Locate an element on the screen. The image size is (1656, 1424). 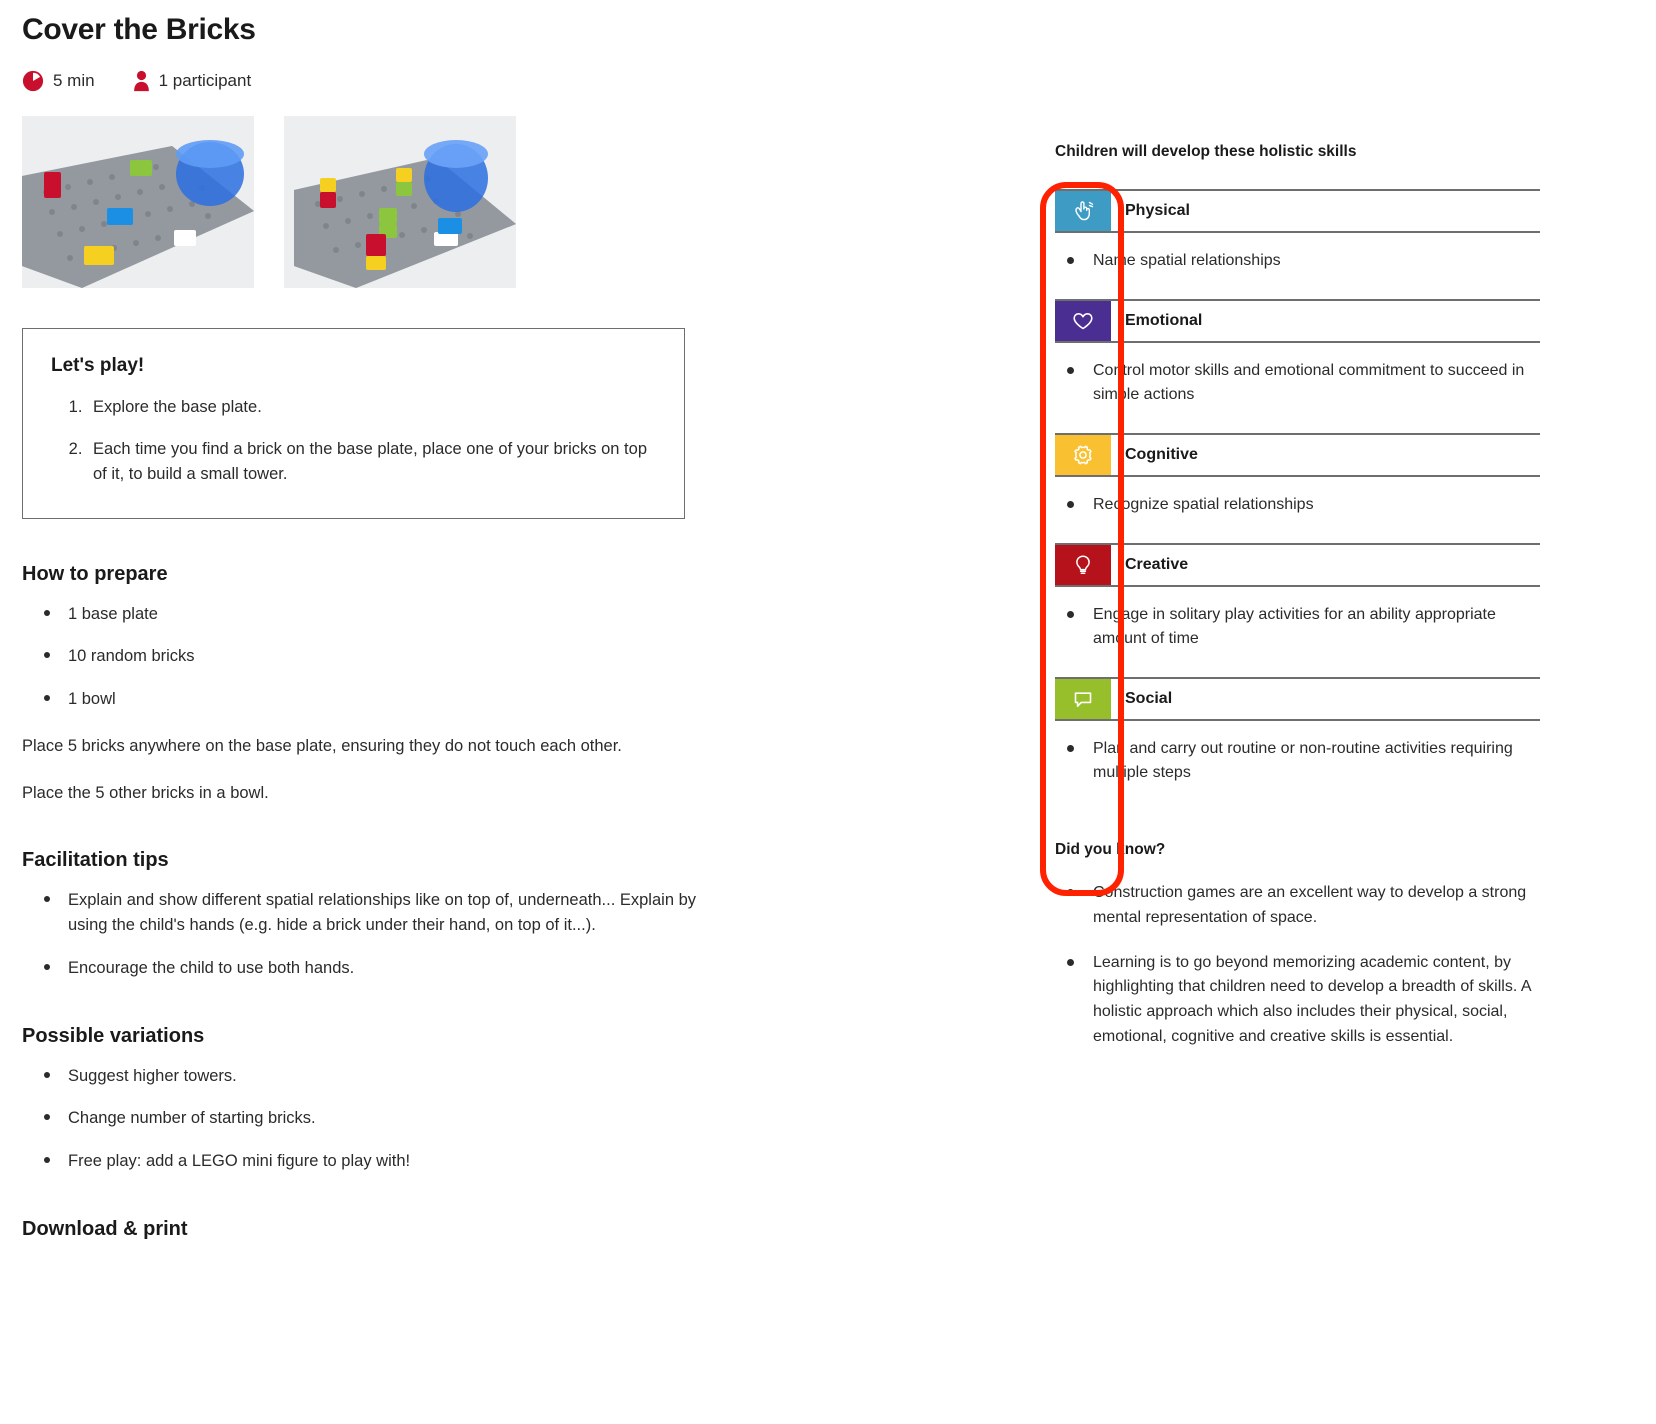
duration-meta: 5 min is located at coordinates (58, 81).